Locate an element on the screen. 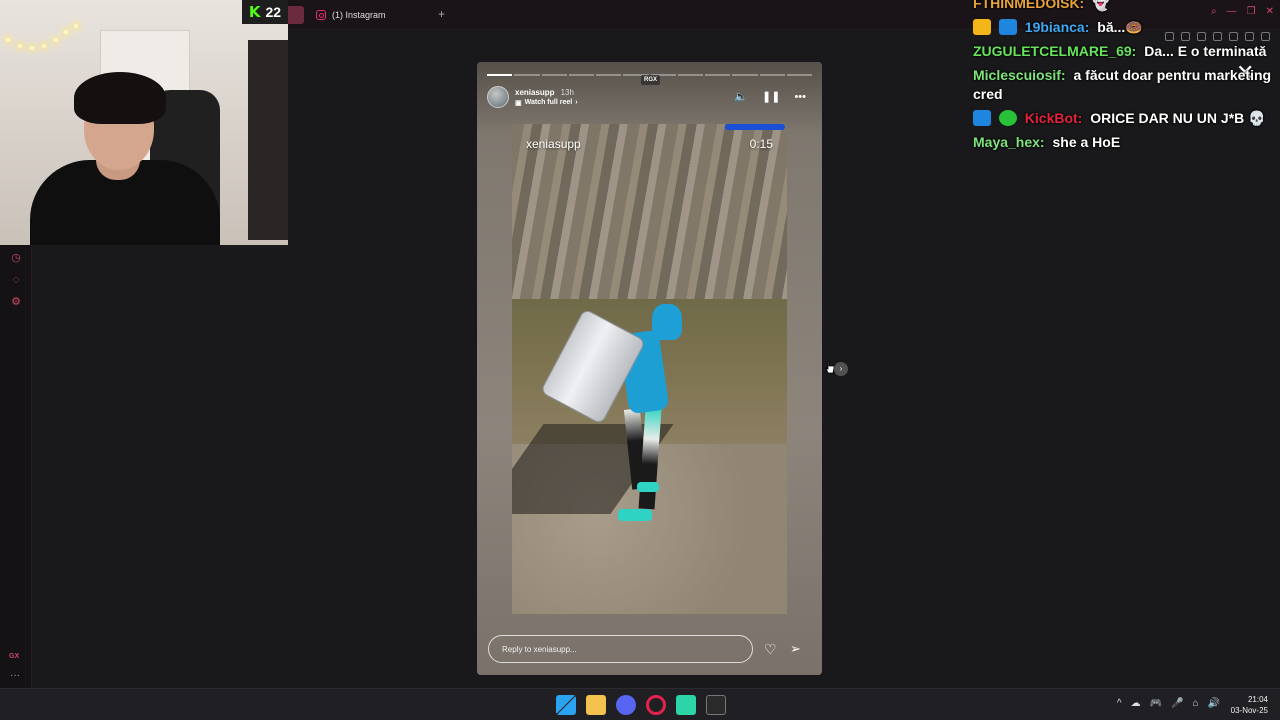  viewer-counter: K 22 is located at coordinates (265, 12).